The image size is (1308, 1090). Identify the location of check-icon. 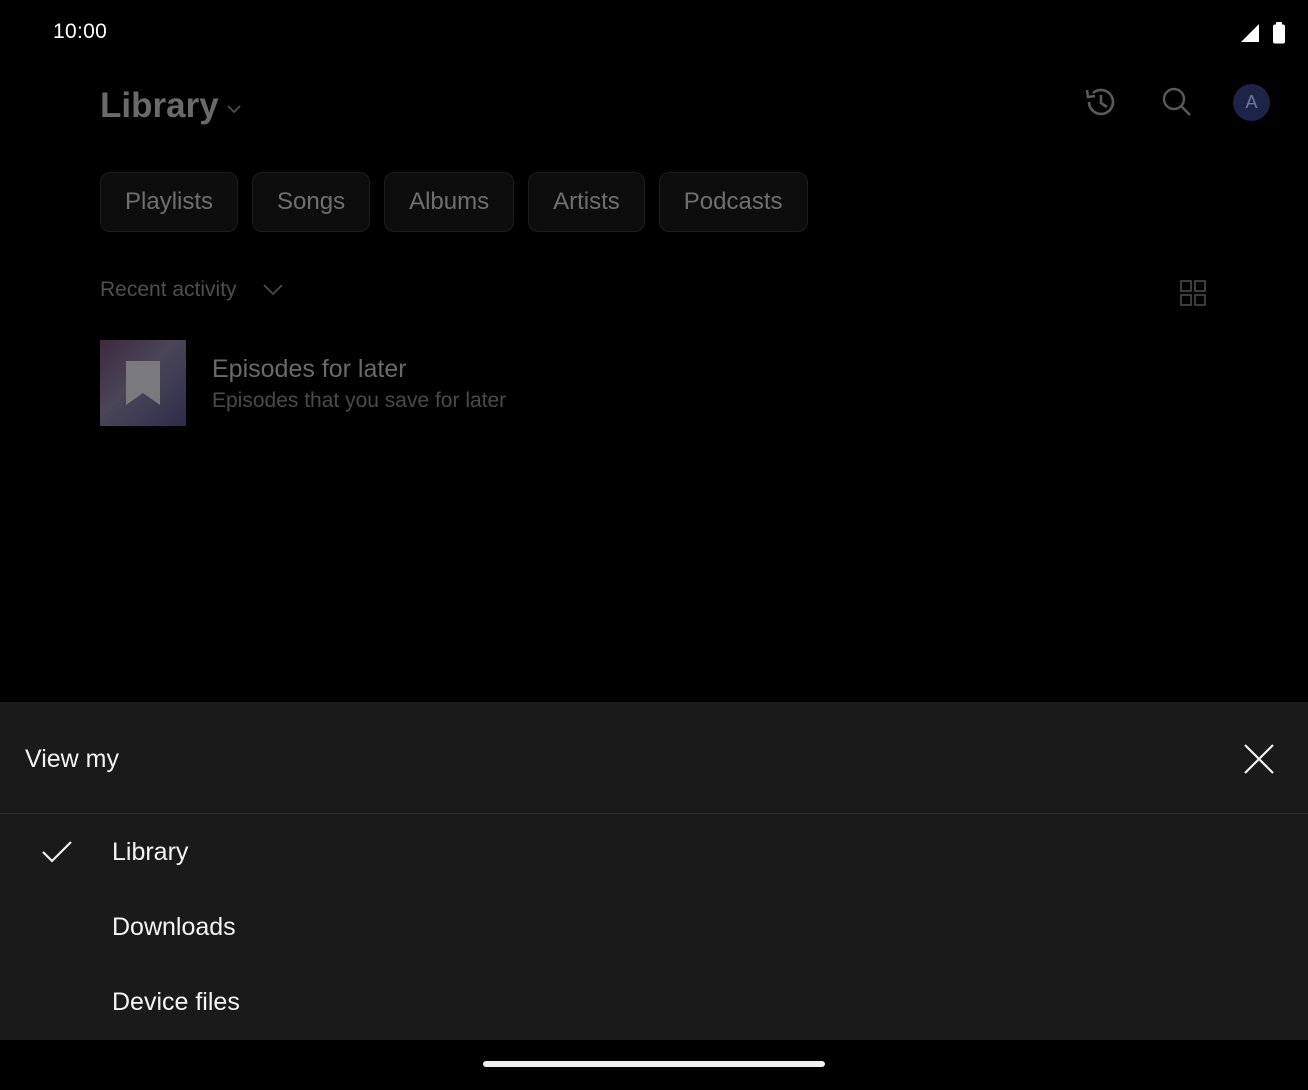
(57, 852).